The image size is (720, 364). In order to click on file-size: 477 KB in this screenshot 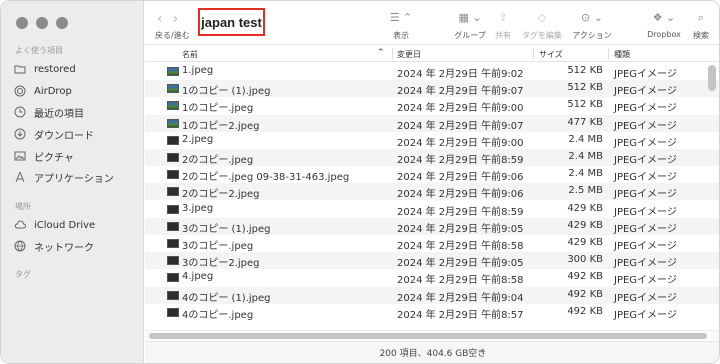, I will do `click(585, 122)`.